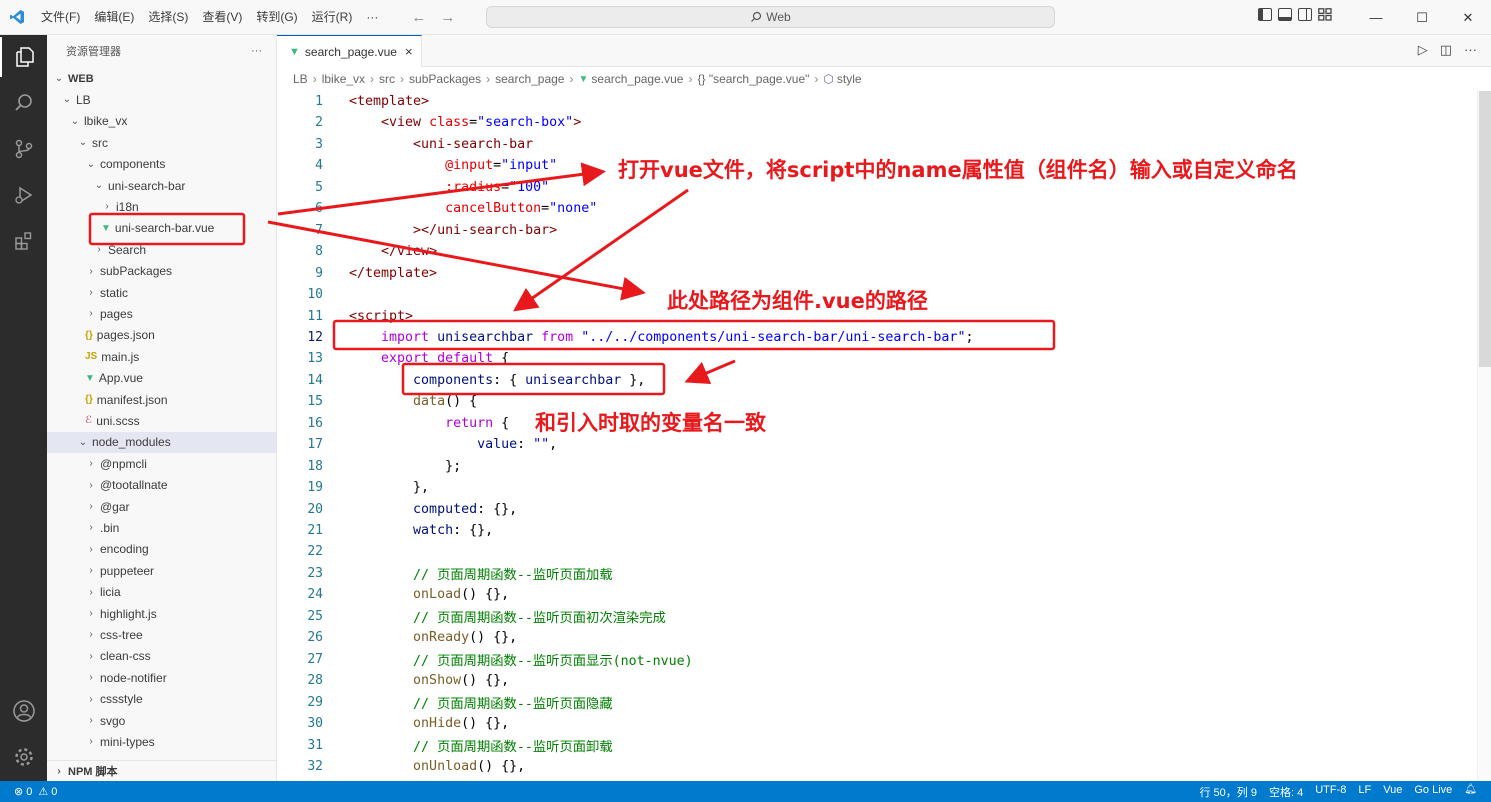 The width and height of the screenshot is (1491, 802). Describe the element at coordinates (23, 241) in the screenshot. I see `extensions-icon` at that location.